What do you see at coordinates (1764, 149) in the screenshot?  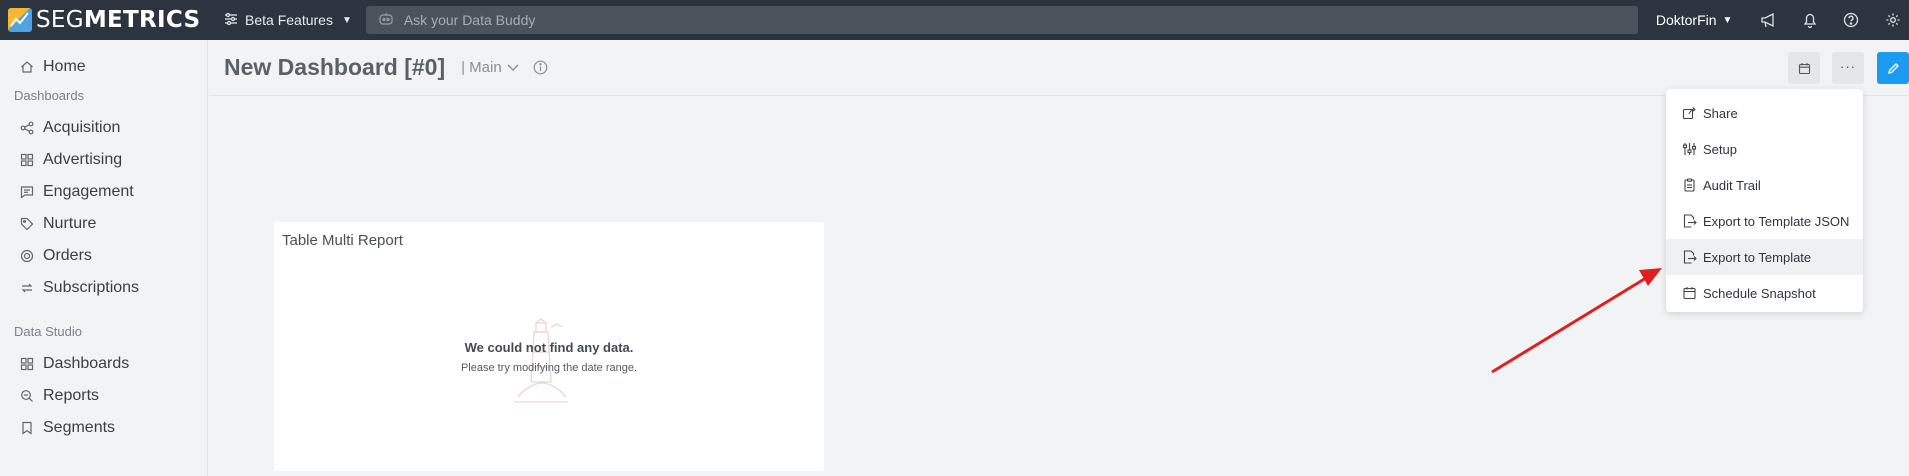 I see `menu-item-setup: Setup` at bounding box center [1764, 149].